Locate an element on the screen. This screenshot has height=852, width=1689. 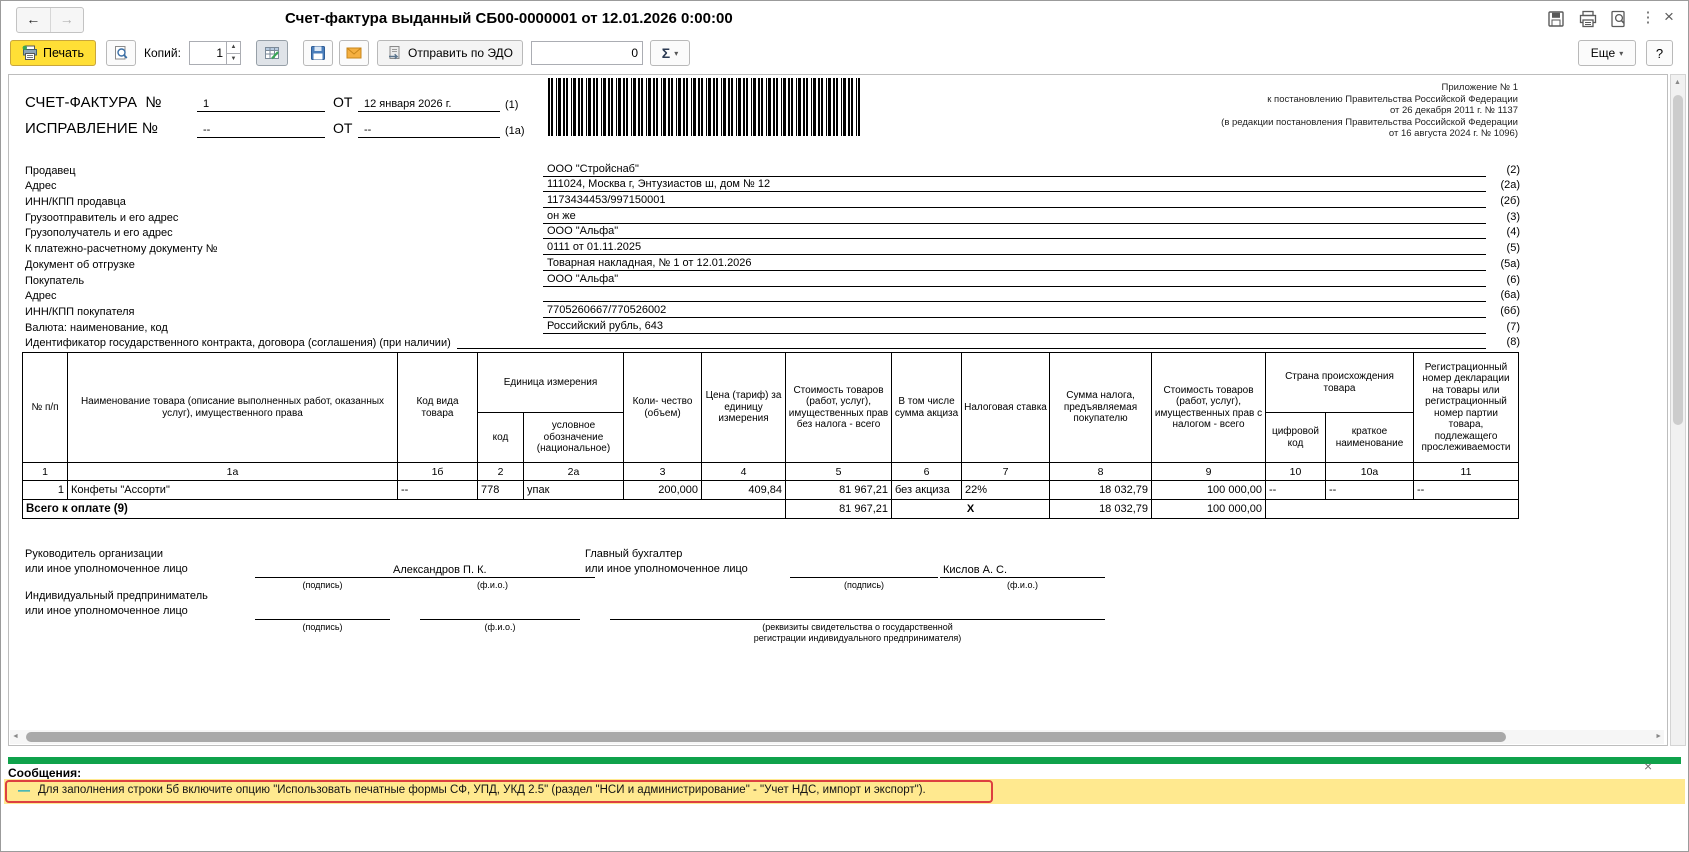
copies-label: Копий: is located at coordinates (162, 53).